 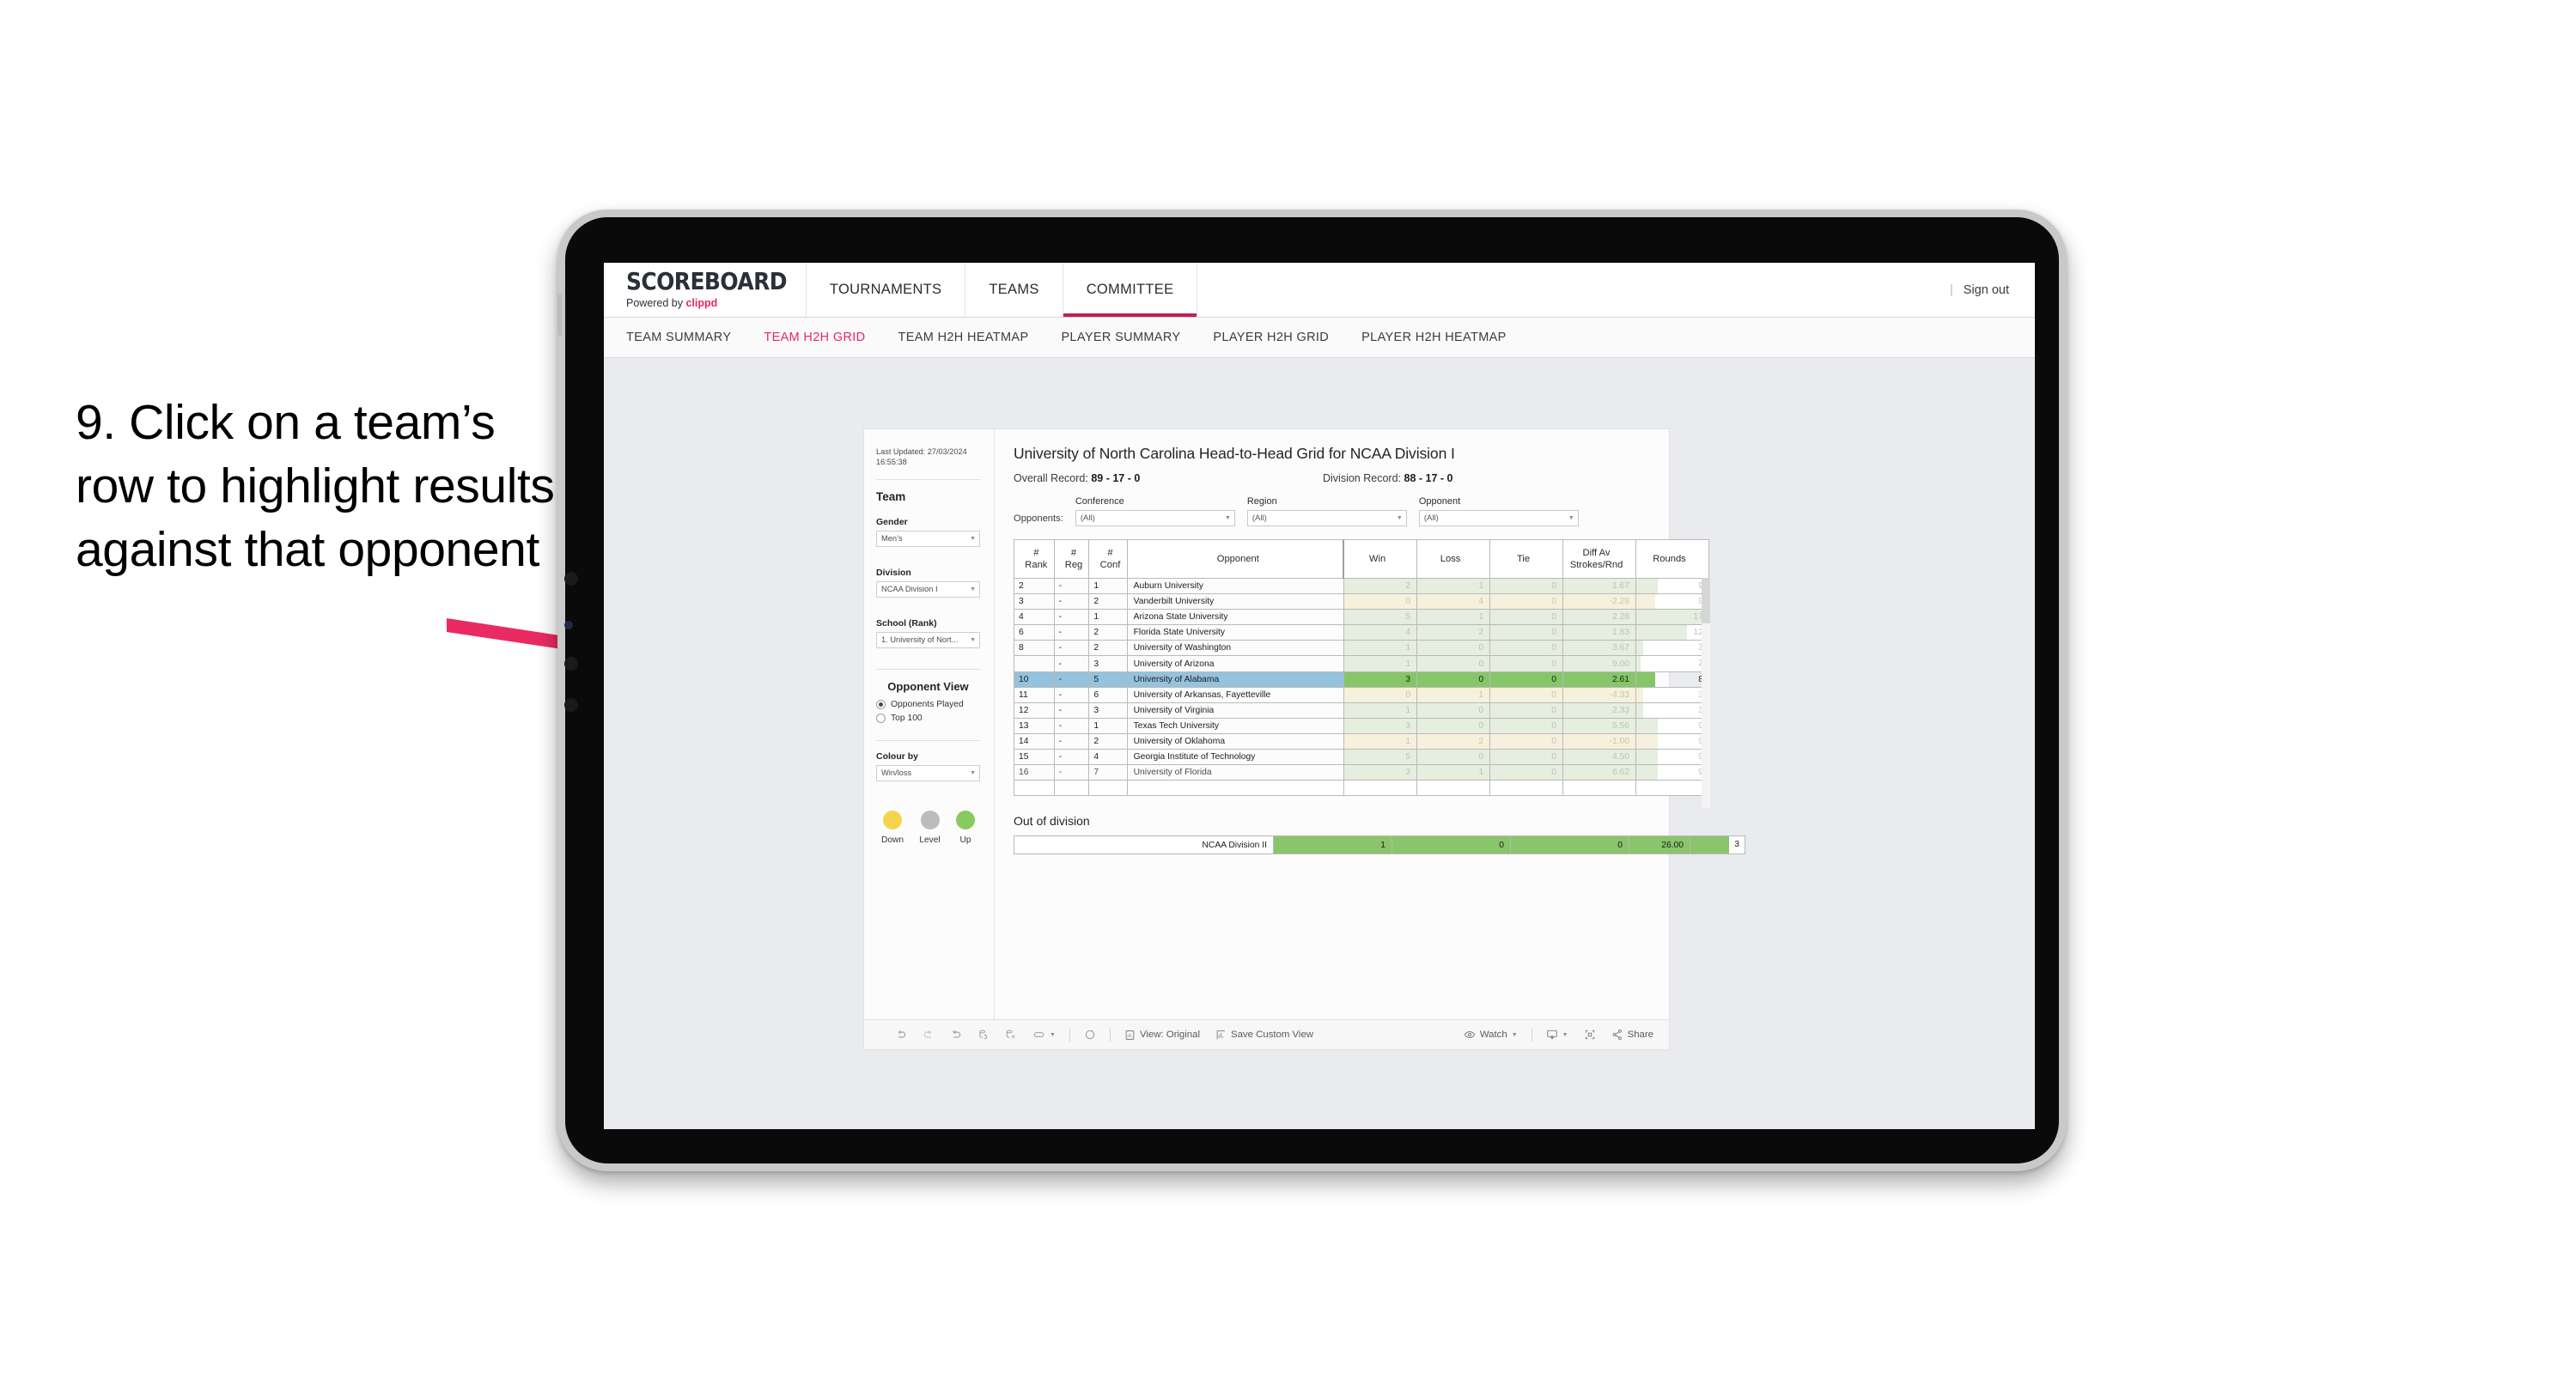 What do you see at coordinates (1326, 518) in the screenshot?
I see `filter-region-select: (All) ▼` at bounding box center [1326, 518].